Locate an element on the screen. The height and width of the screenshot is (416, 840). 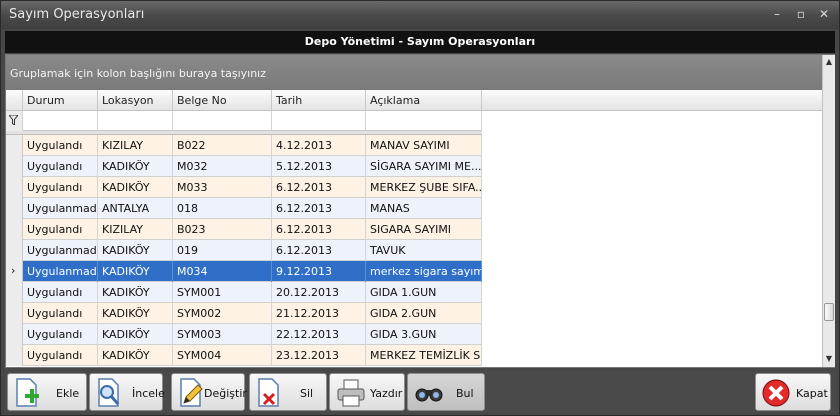
cell-belge-no: 019 is located at coordinates (222, 250).